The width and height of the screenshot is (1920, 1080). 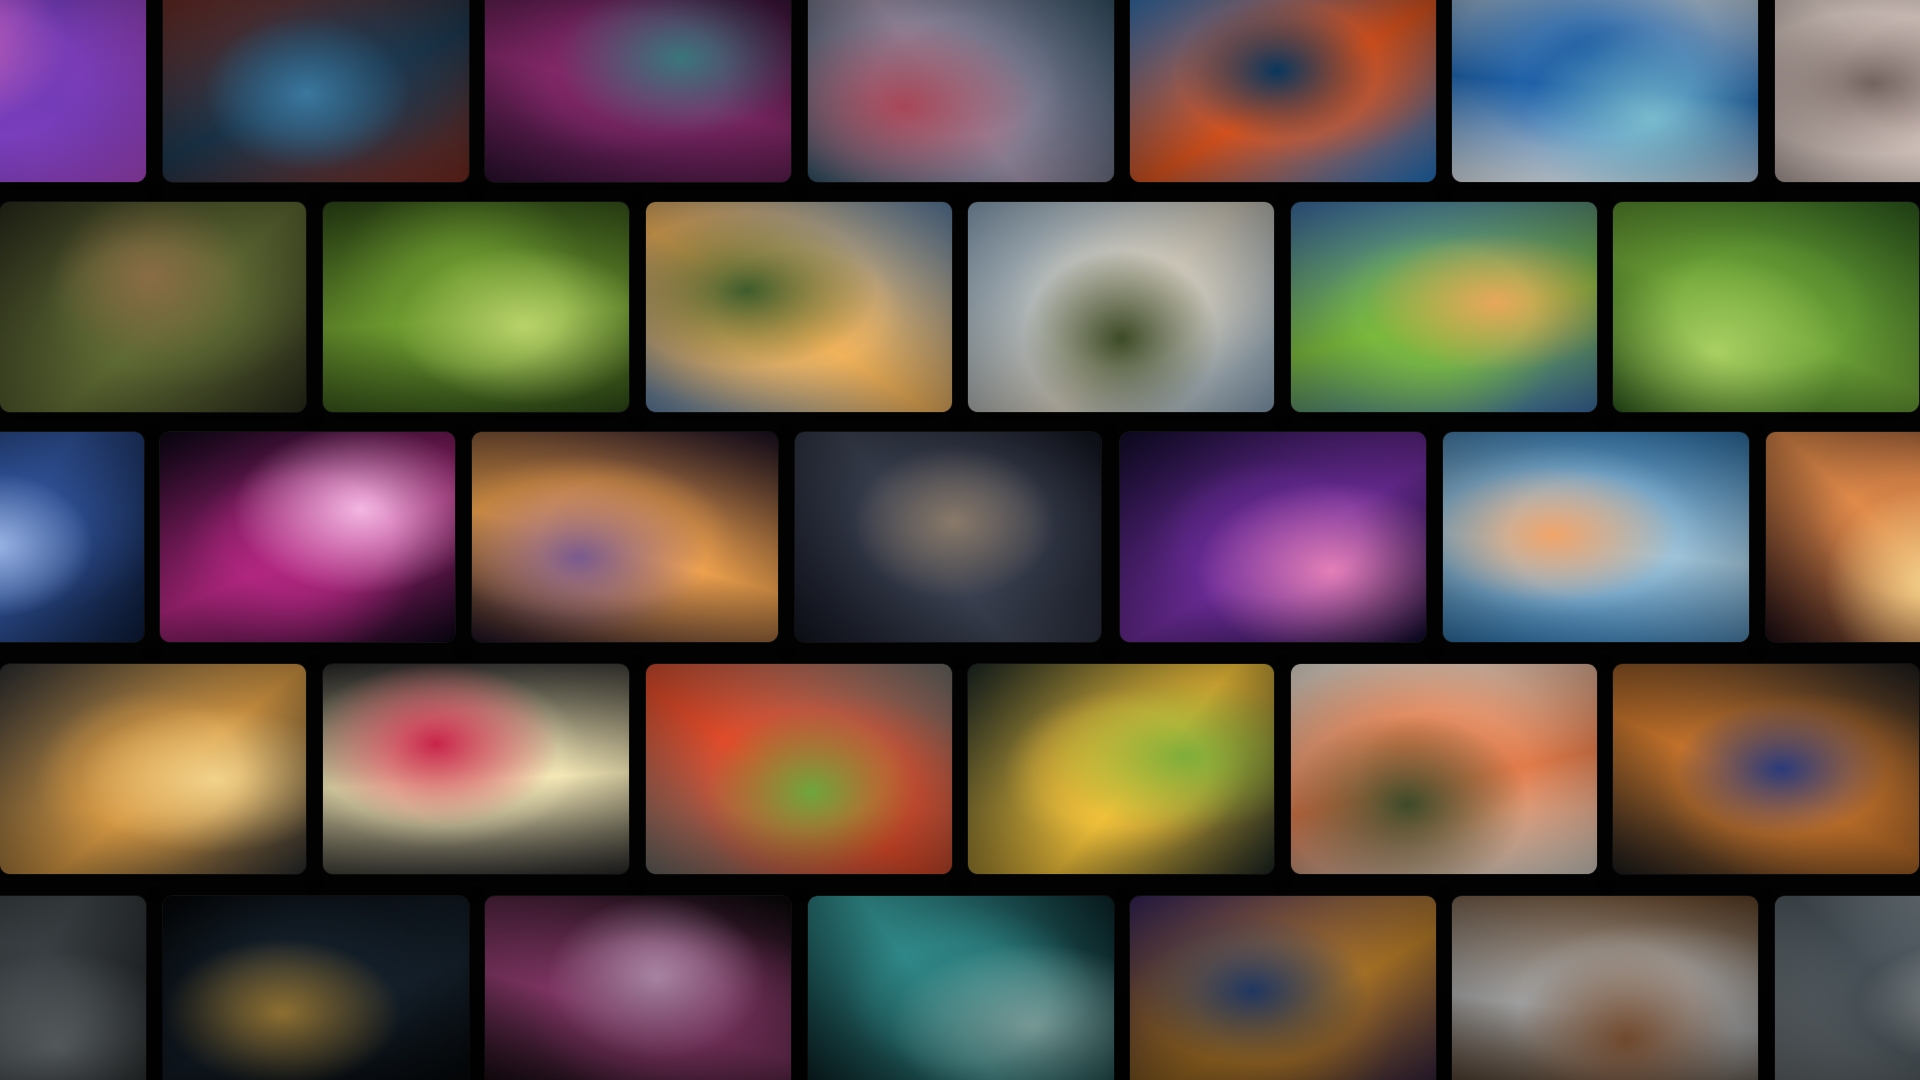 I want to click on tile-purple-night-sky, so click(x=1273, y=537).